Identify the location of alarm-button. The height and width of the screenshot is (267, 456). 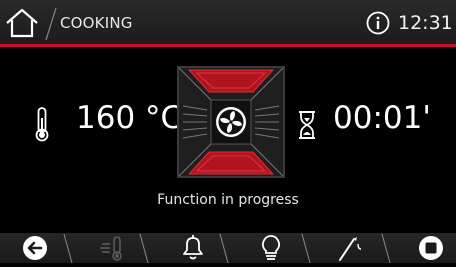
(193, 248).